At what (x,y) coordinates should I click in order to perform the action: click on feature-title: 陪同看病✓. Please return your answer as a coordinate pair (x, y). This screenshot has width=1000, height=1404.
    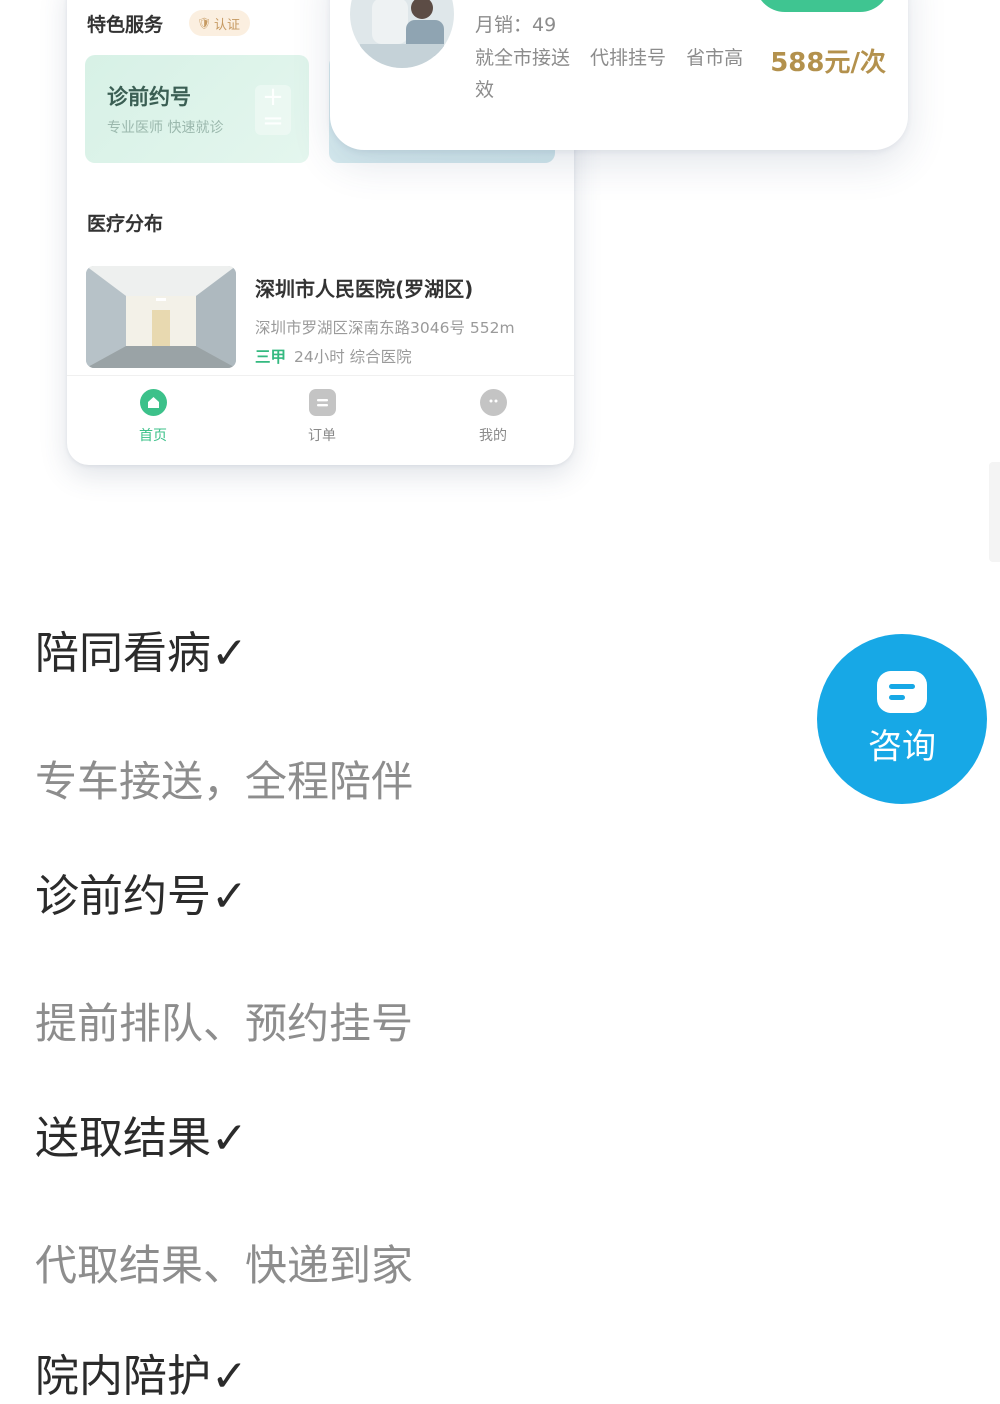
    Looking at the image, I should click on (141, 653).